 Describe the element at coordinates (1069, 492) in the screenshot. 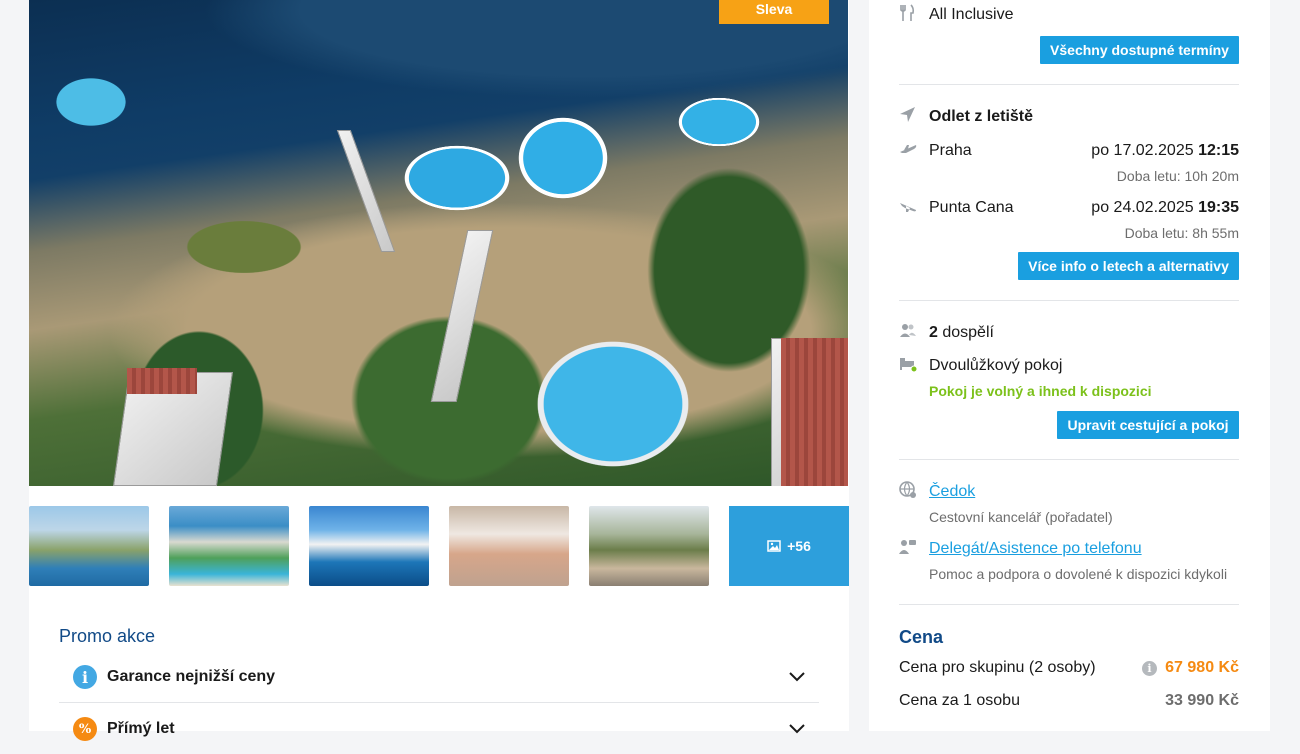

I see `organizer-row: Čedok` at that location.